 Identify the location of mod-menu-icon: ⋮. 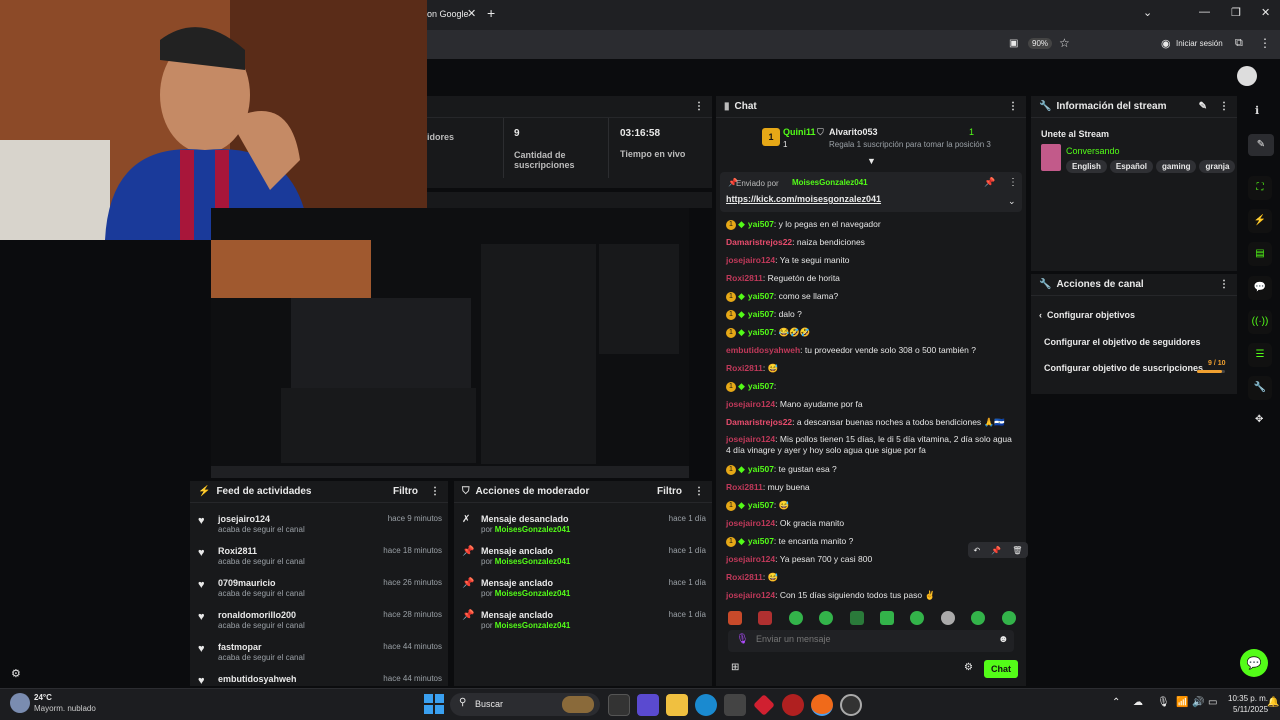
(699, 491).